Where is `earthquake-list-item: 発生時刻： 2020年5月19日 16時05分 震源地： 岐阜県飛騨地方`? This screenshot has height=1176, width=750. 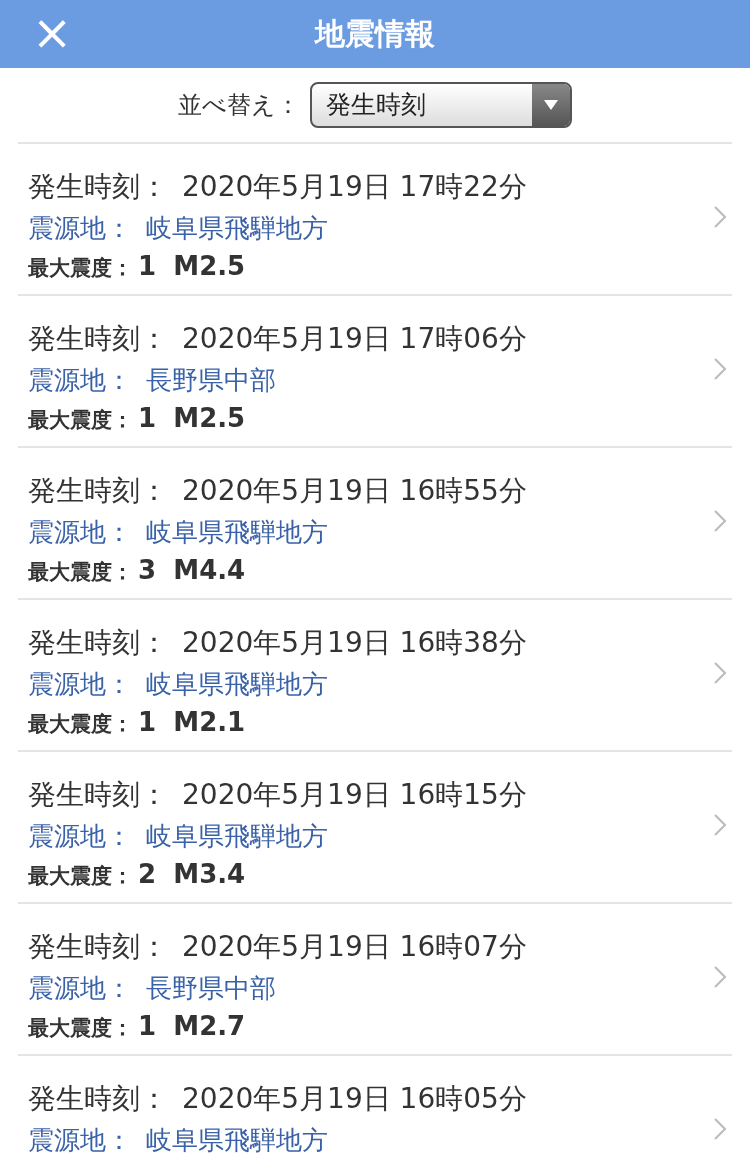 earthquake-list-item: 発生時刻： 2020年5月19日 16時05分 震源地： 岐阜県飛騨地方 is located at coordinates (375, 1116).